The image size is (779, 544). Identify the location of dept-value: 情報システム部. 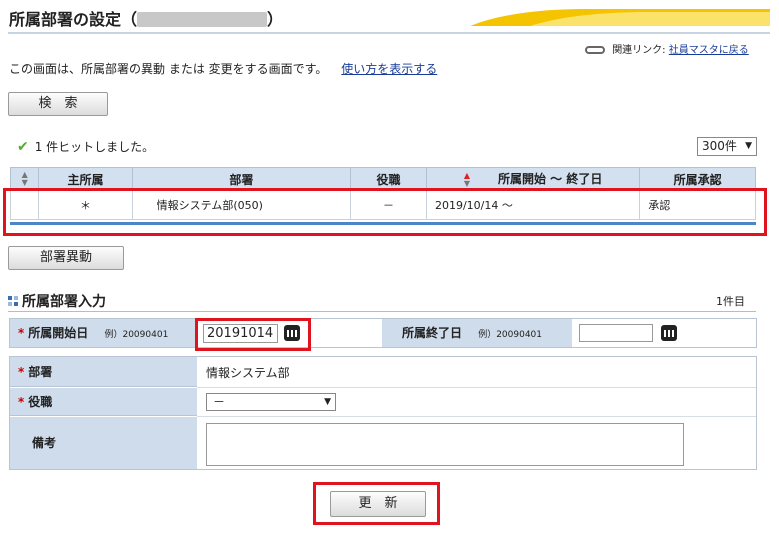
(248, 373).